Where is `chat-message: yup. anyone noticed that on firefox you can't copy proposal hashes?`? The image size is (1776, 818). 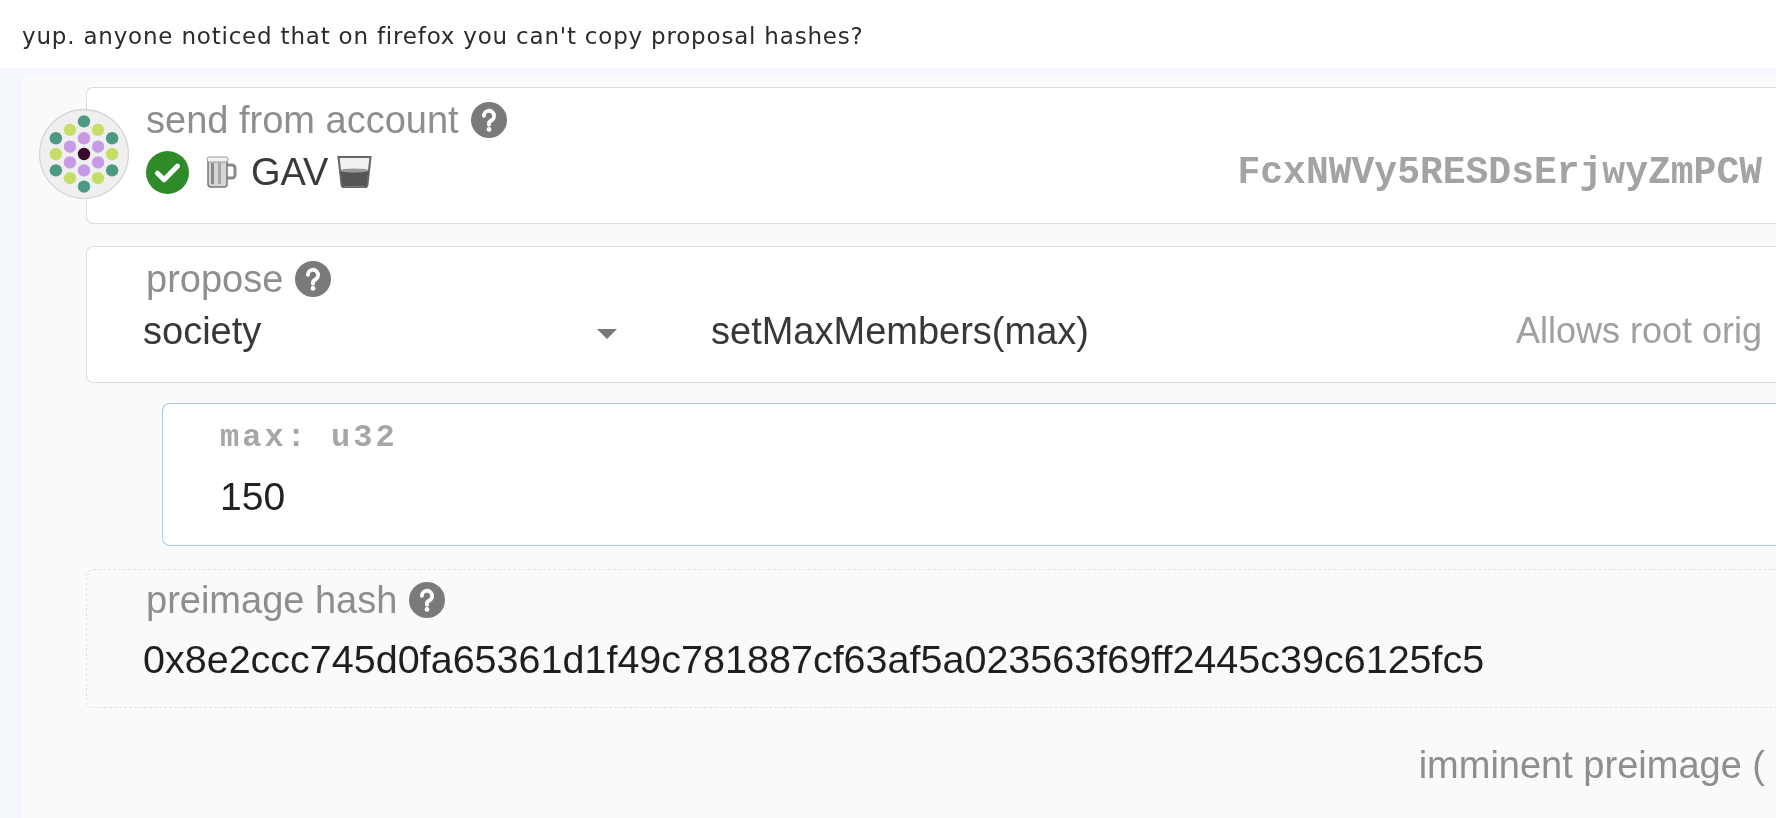 chat-message: yup. anyone noticed that on firefox you can't copy proposal hashes? is located at coordinates (443, 36).